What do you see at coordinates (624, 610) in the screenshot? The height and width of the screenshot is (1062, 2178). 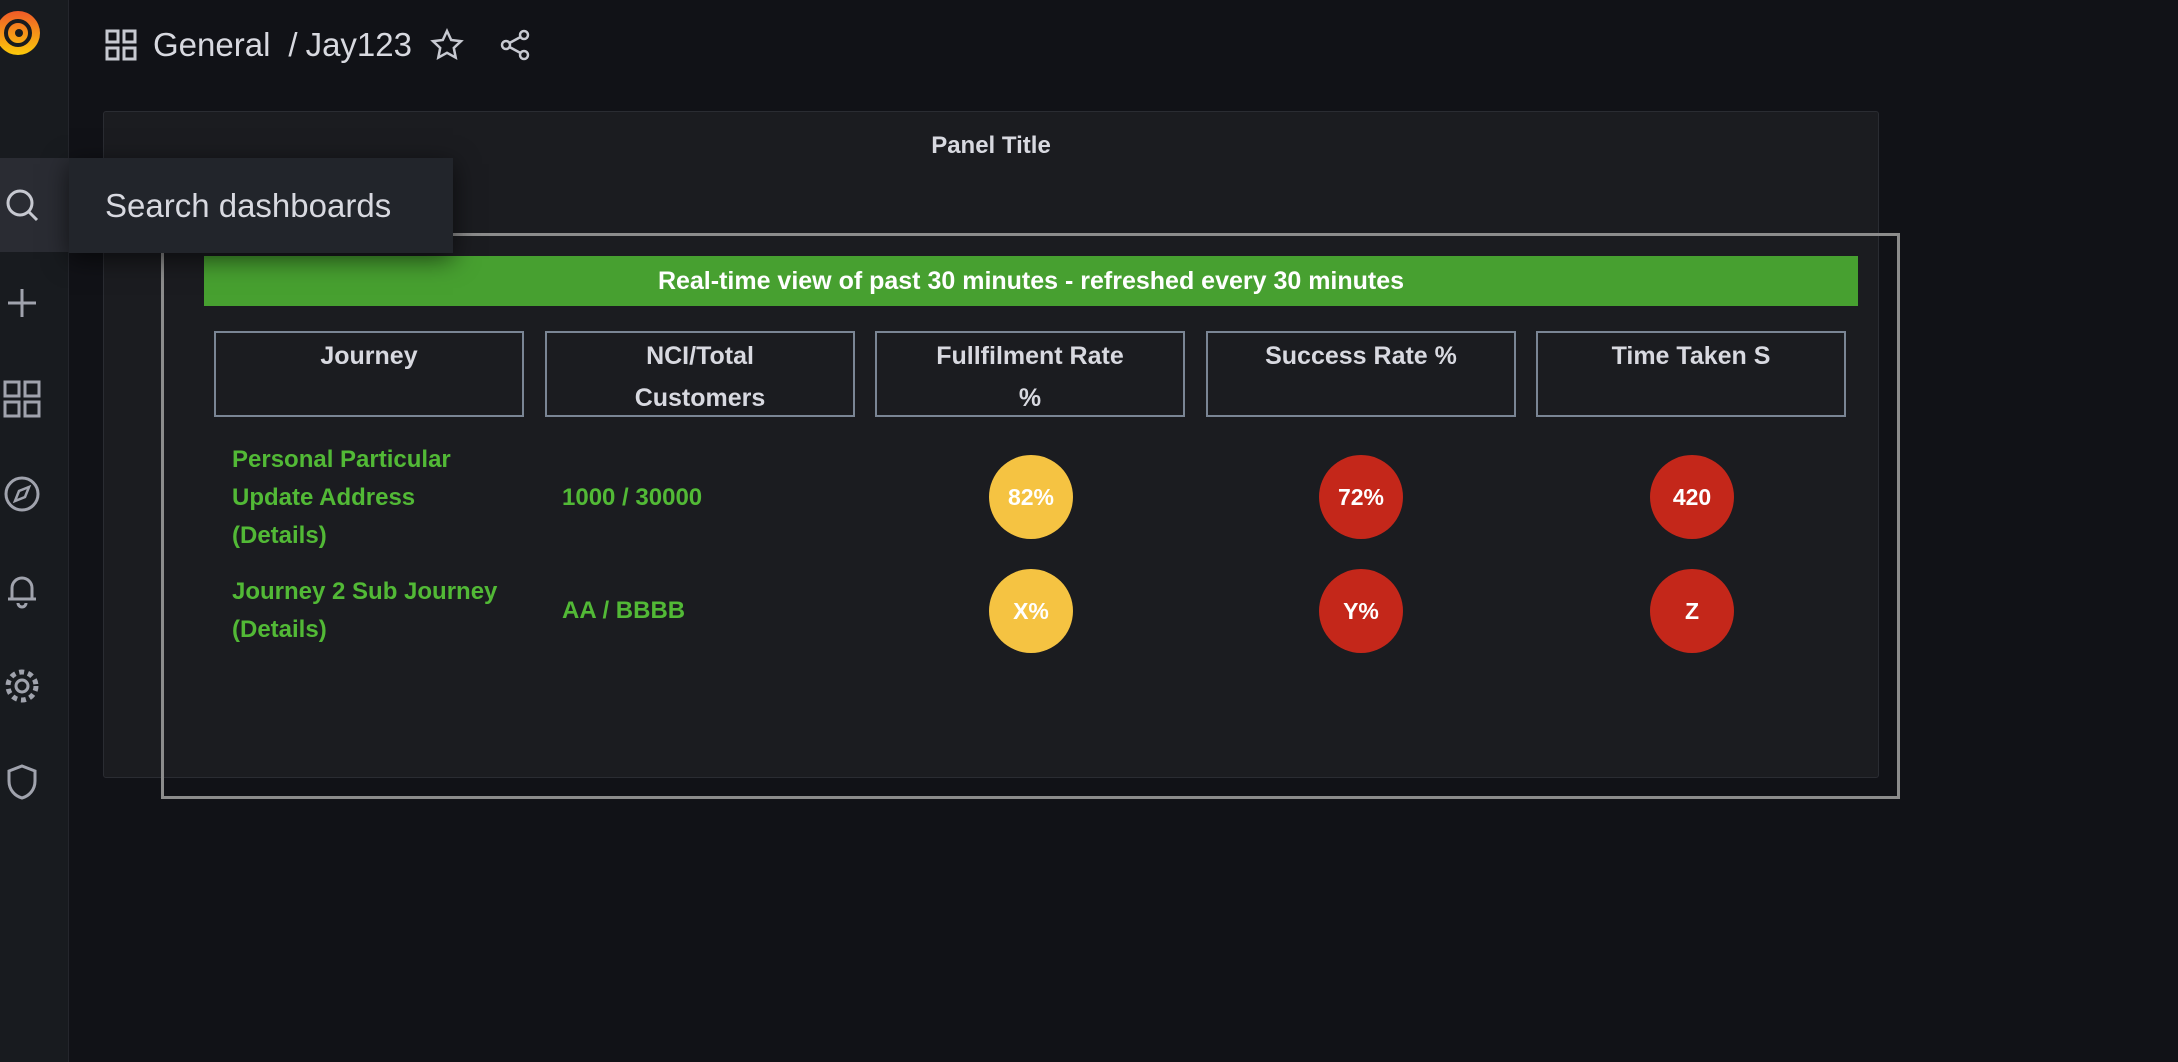 I see `row-2-nci: AA / BBBB` at bounding box center [624, 610].